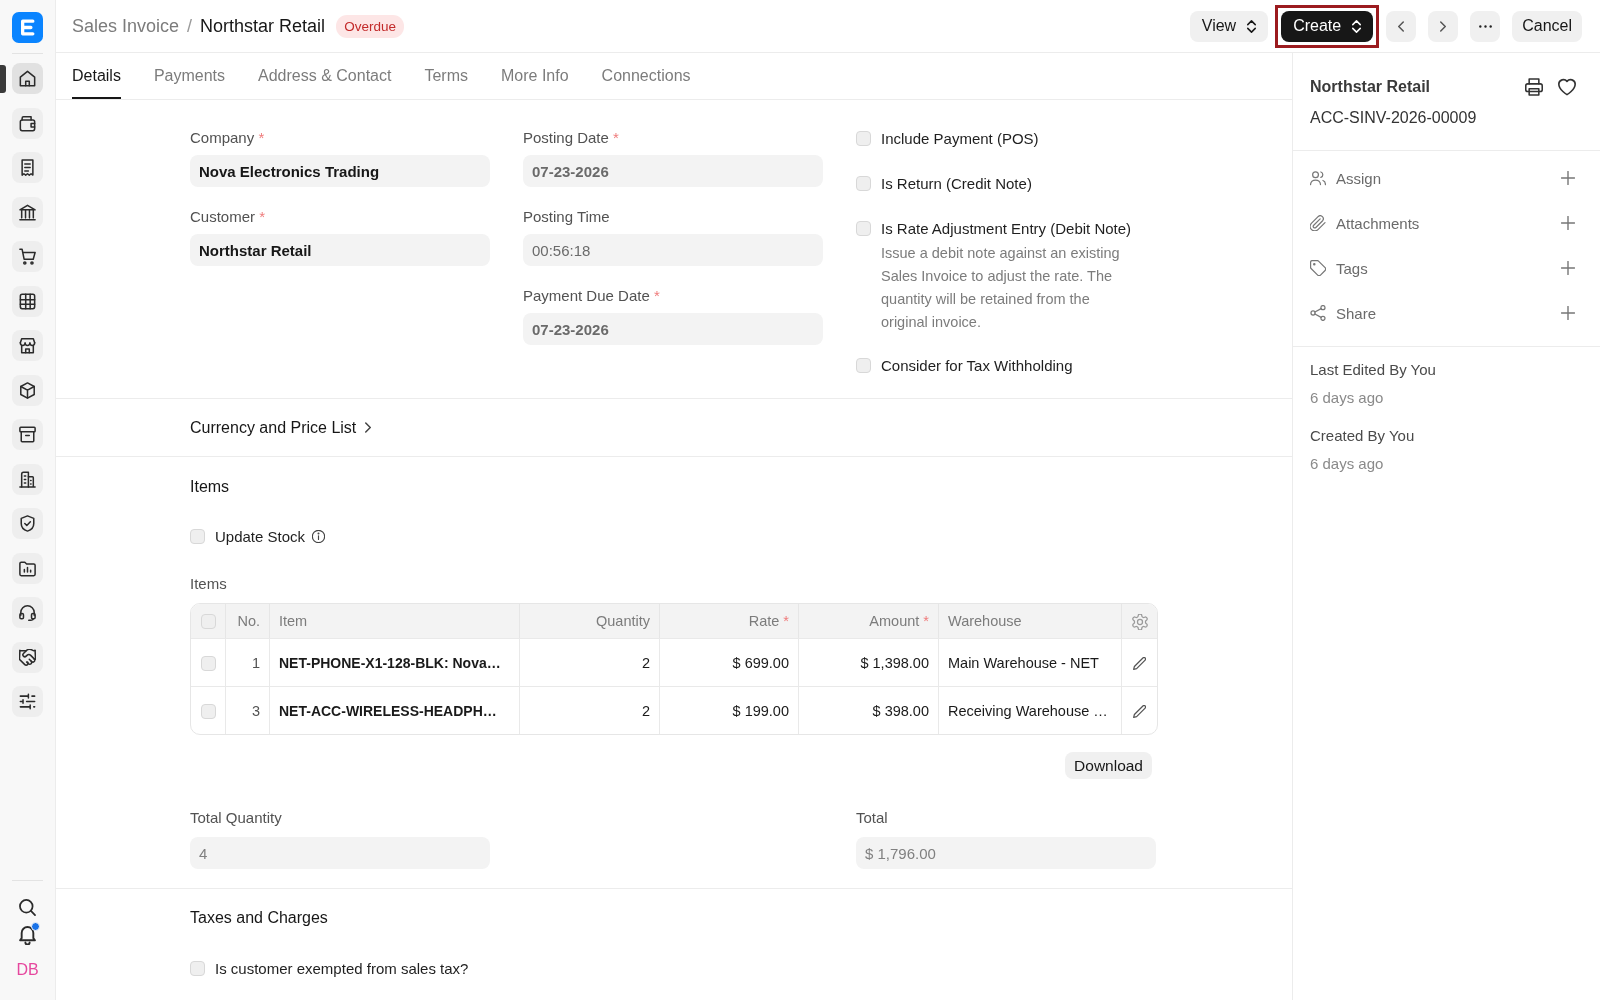 This screenshot has height=1000, width=1600. Describe the element at coordinates (1318, 223) in the screenshot. I see `paperclip-icon` at that location.